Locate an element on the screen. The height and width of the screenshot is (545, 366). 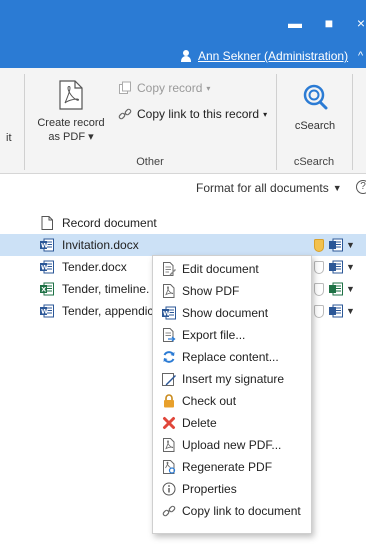
copy-record-button: Copy record ▾ is located at coordinates (164, 88).